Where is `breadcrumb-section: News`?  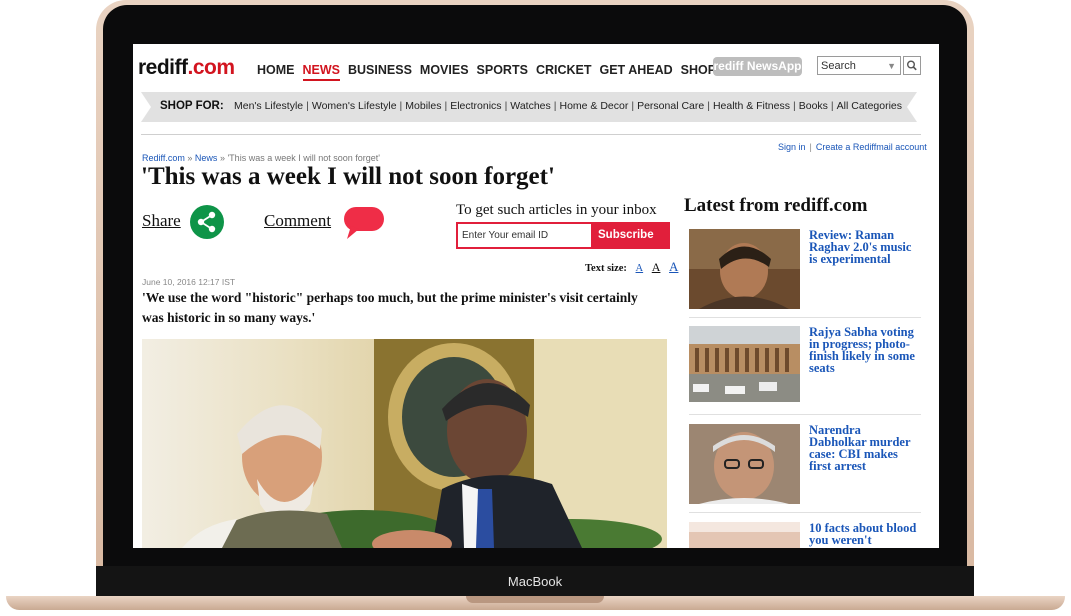 breadcrumb-section: News is located at coordinates (206, 158).